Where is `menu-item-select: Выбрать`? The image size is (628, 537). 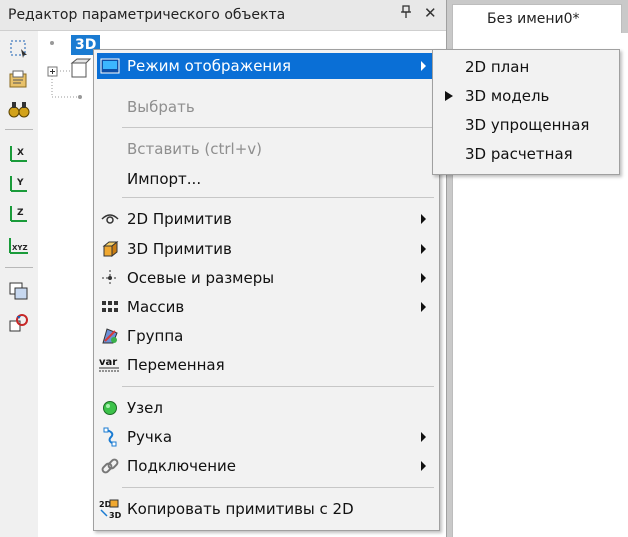 menu-item-select: Выбрать is located at coordinates (265, 107).